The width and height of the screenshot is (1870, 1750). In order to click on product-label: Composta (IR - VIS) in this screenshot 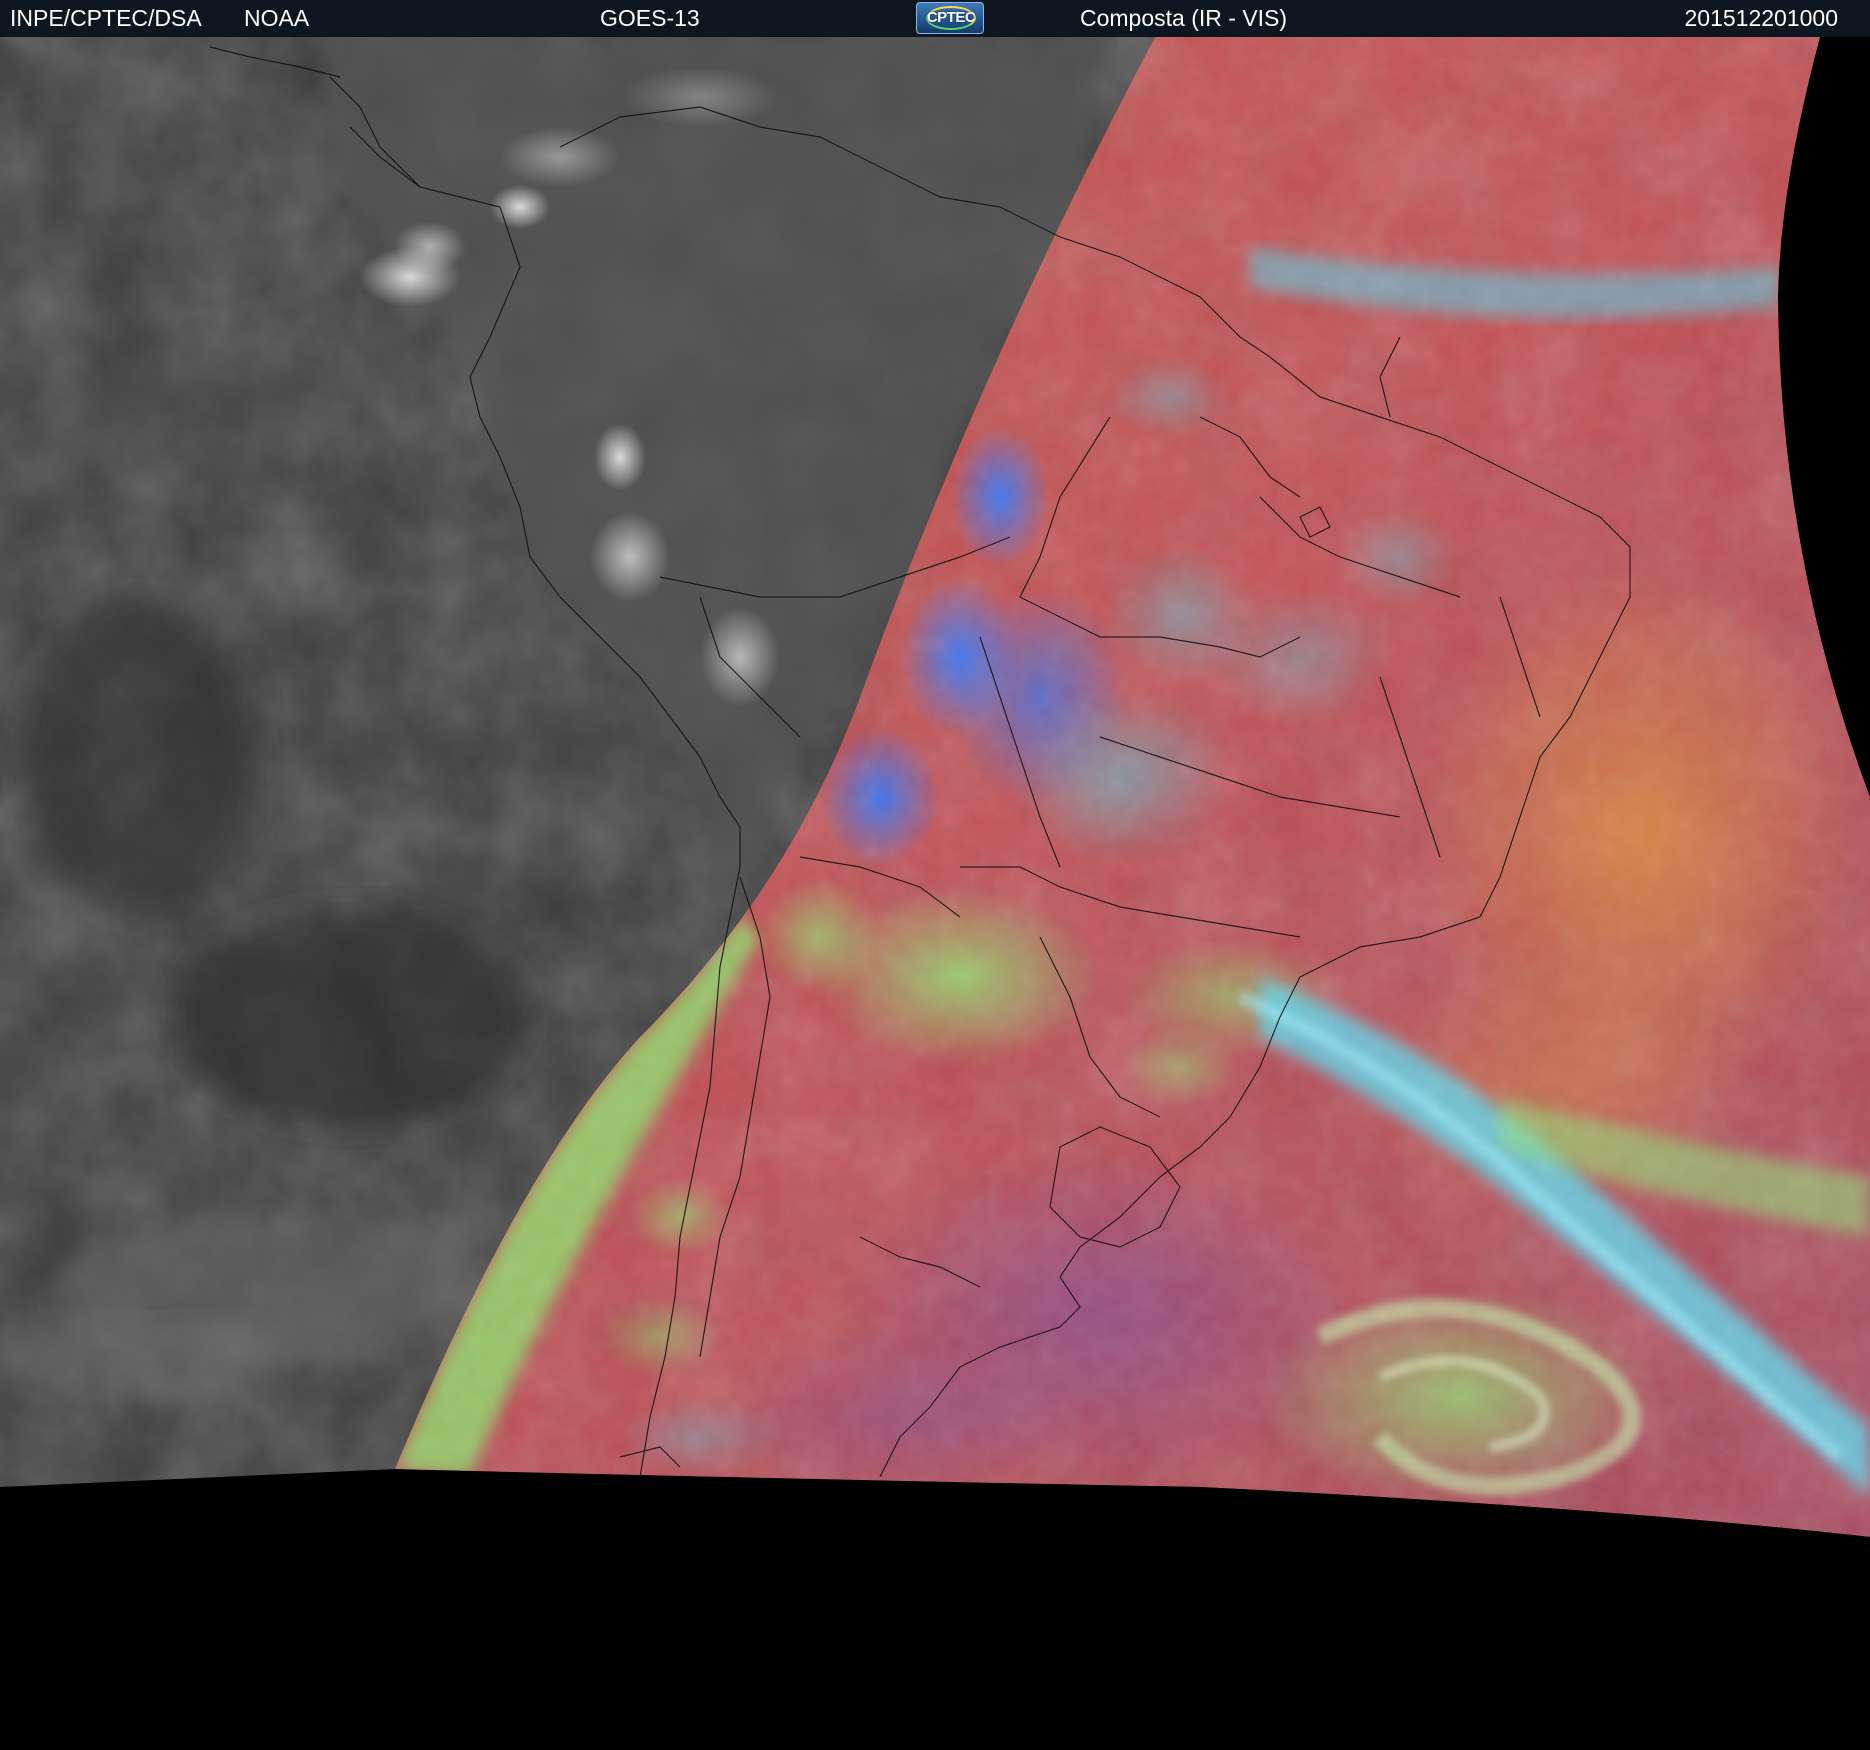, I will do `click(1184, 18)`.